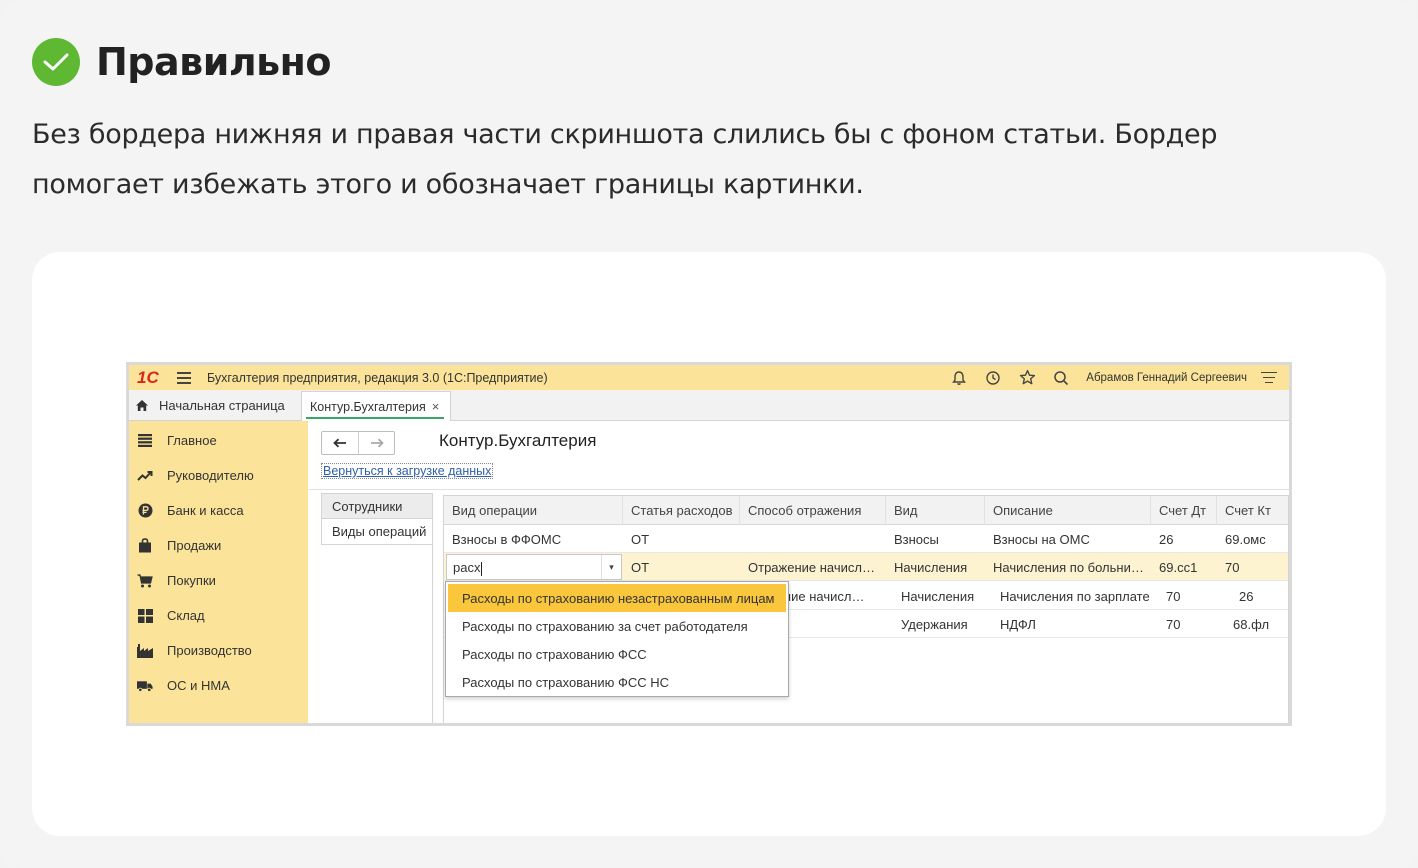 The width and height of the screenshot is (1418, 868). I want to click on subnav-employees: Сотрудники, so click(377, 506).